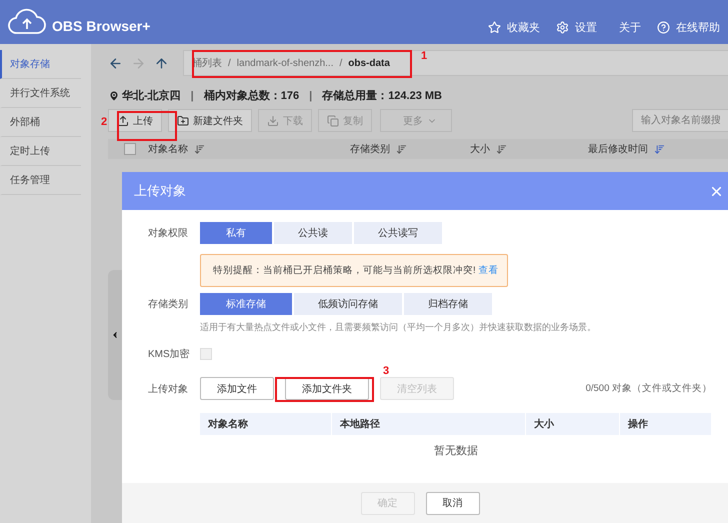  Describe the element at coordinates (130, 149) in the screenshot. I see `select-all-checkbox` at that location.